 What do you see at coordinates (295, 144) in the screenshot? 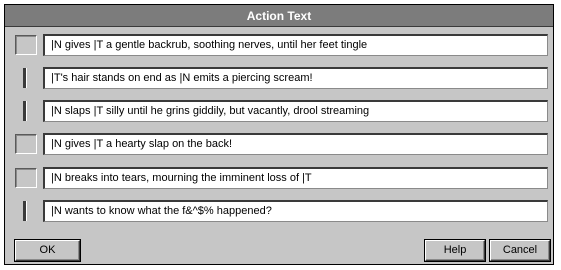
I see `action-text-field: |N gives |T a hearty slap on the back!` at bounding box center [295, 144].